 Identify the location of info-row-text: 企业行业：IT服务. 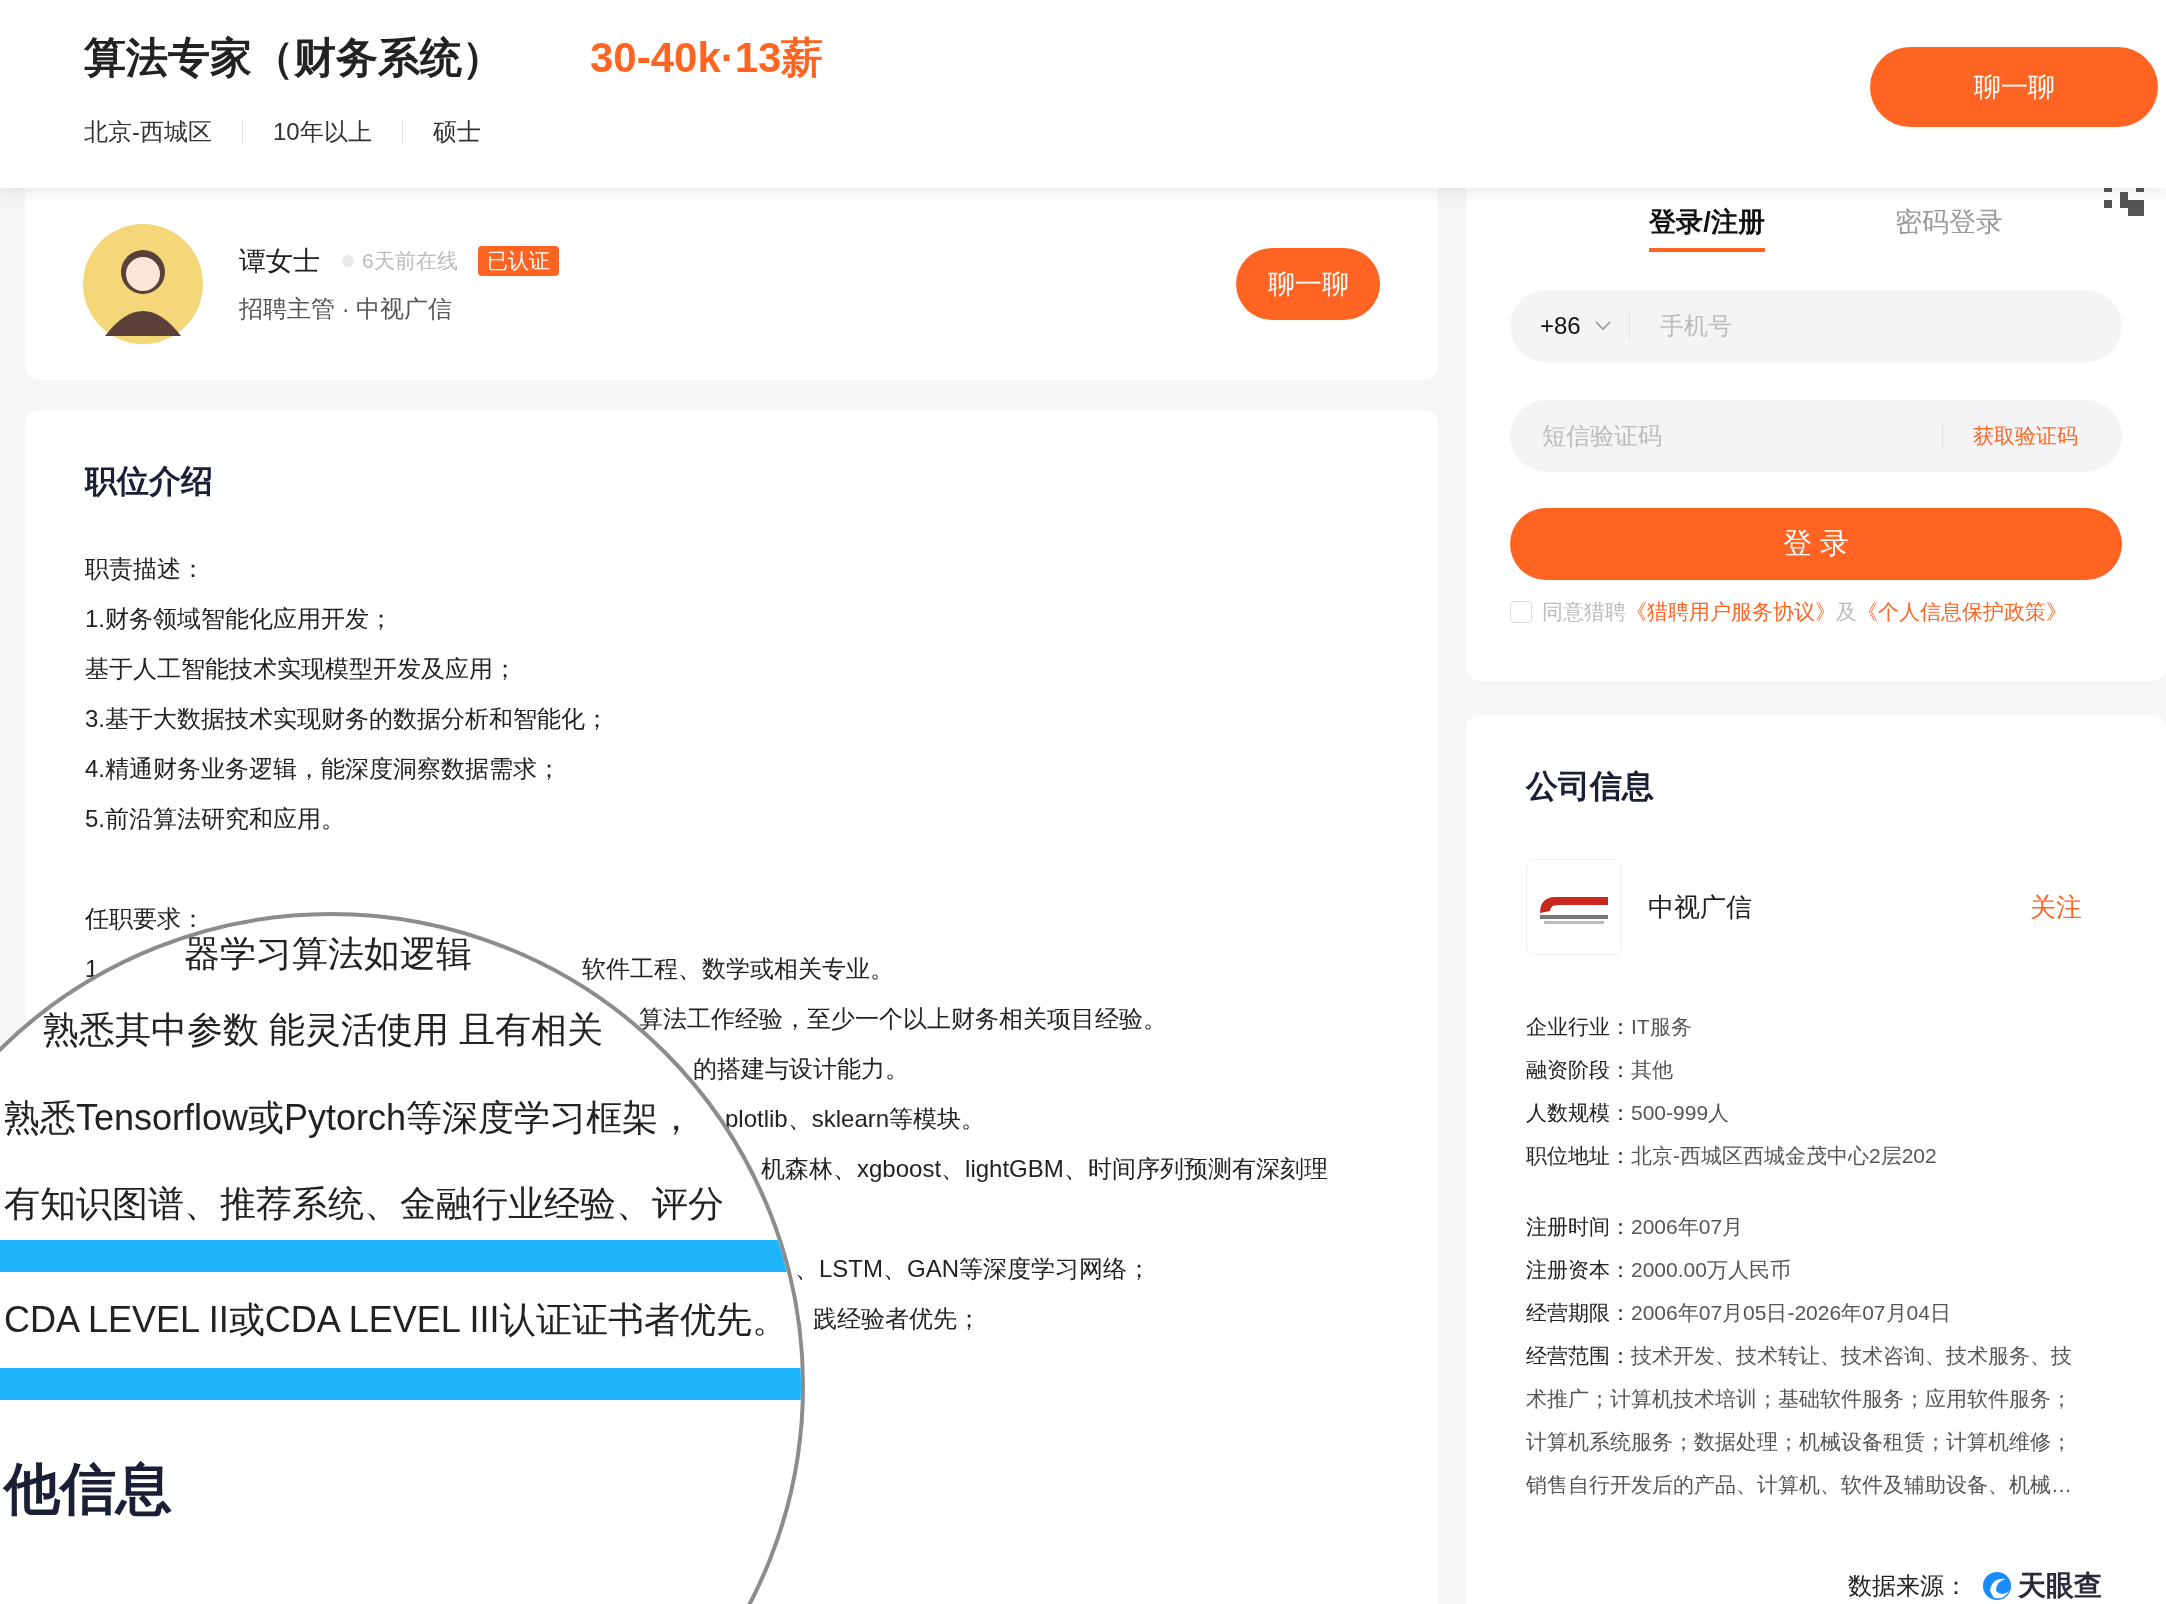
(1609, 1027).